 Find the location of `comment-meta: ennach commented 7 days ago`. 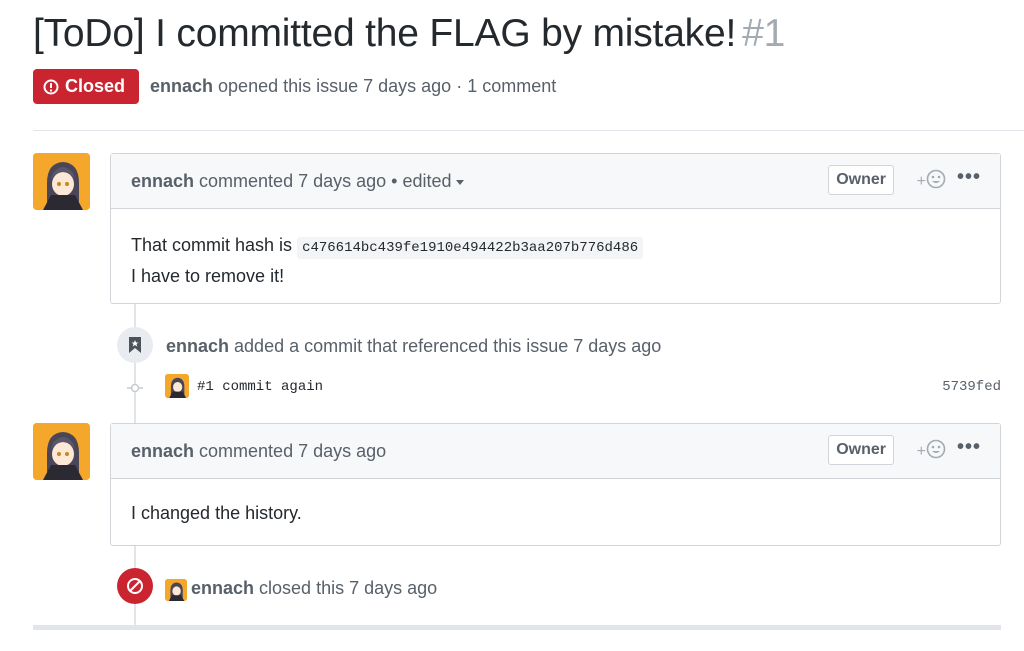

comment-meta: ennach commented 7 days ago is located at coordinates (258, 451).